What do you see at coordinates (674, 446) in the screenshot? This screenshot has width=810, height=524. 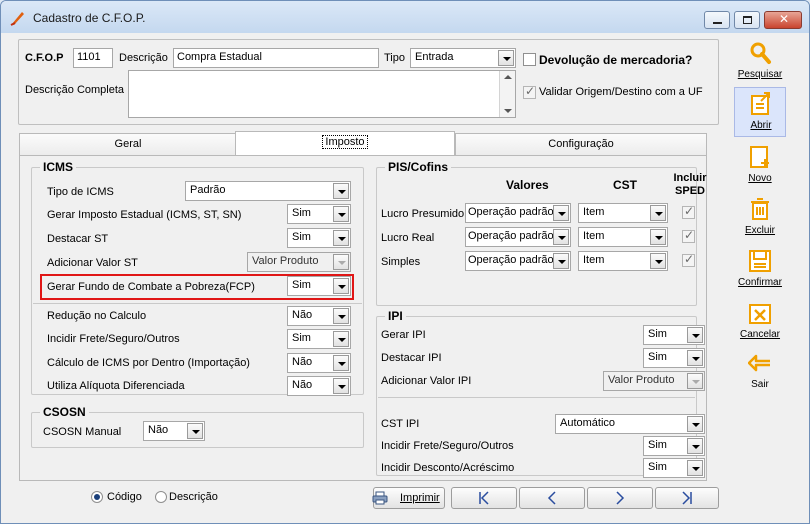 I see `ipi-frete-select: Sim` at bounding box center [674, 446].